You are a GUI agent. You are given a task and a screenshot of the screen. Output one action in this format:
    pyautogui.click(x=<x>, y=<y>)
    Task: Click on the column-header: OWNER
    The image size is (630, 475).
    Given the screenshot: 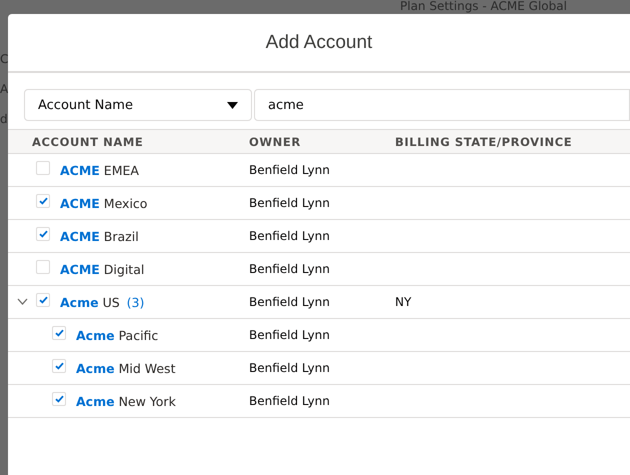 What is the action you would take?
    pyautogui.click(x=275, y=141)
    